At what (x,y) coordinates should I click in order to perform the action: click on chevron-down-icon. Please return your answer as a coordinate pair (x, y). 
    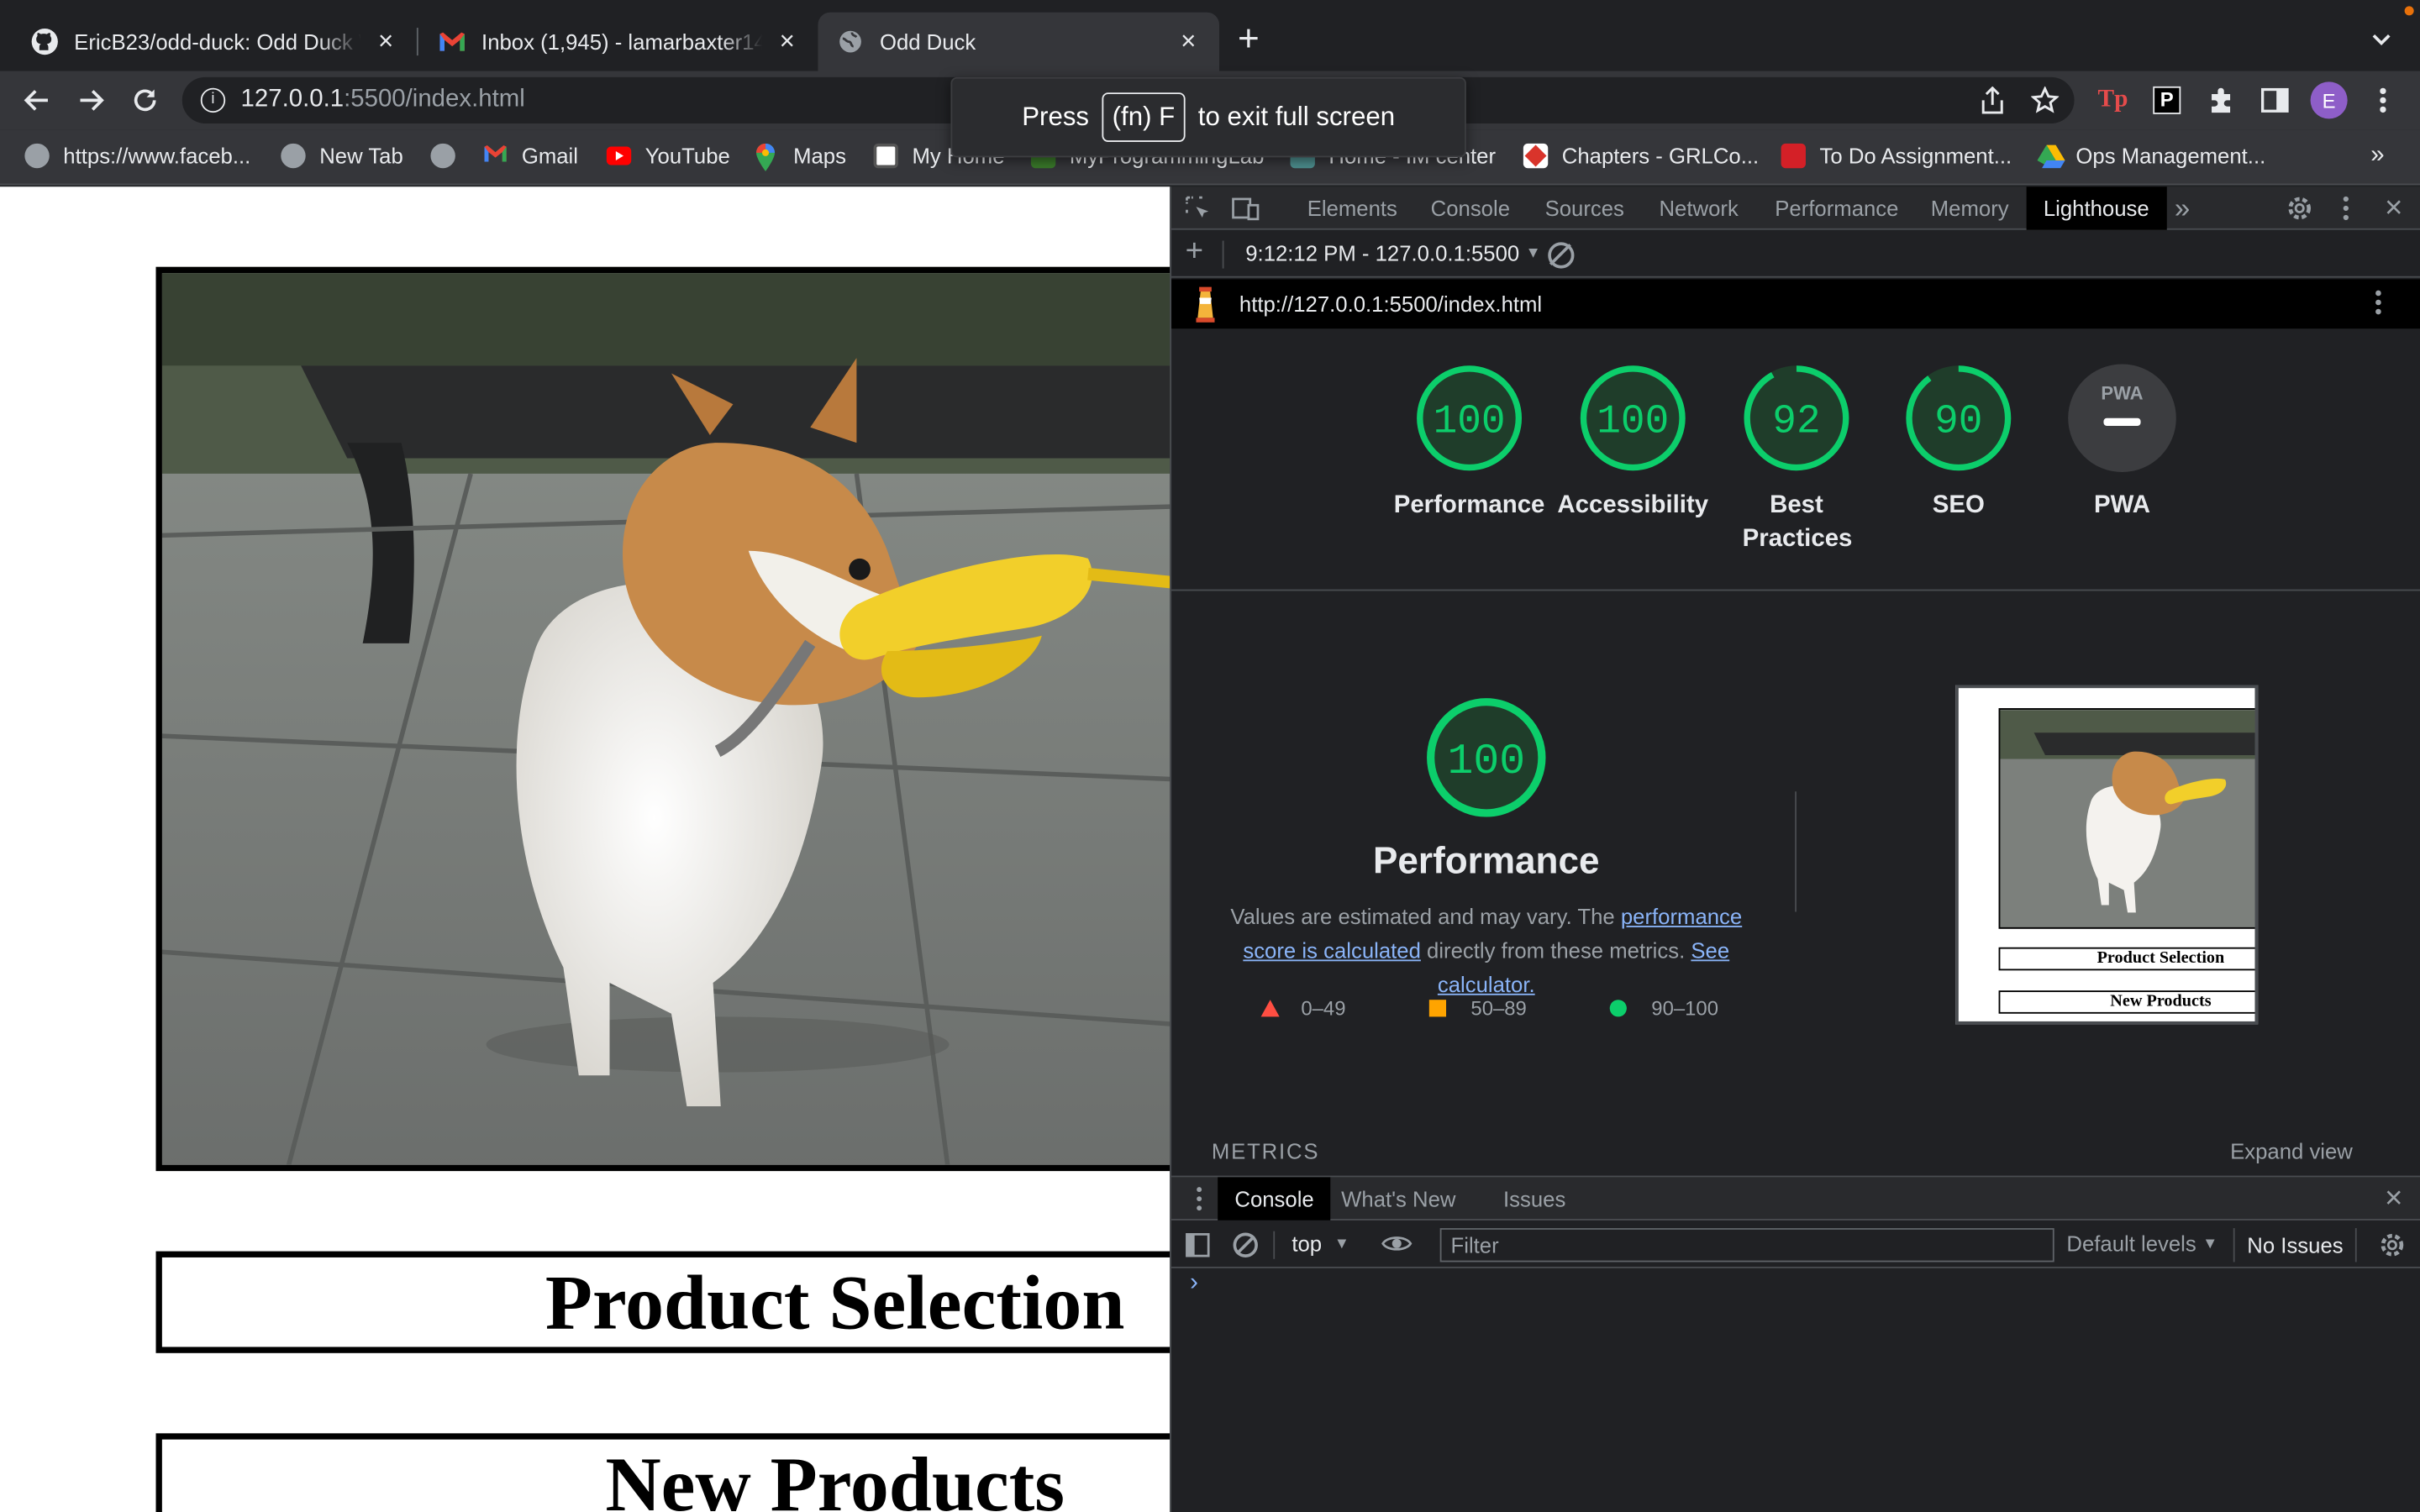
    Looking at the image, I should click on (2382, 38).